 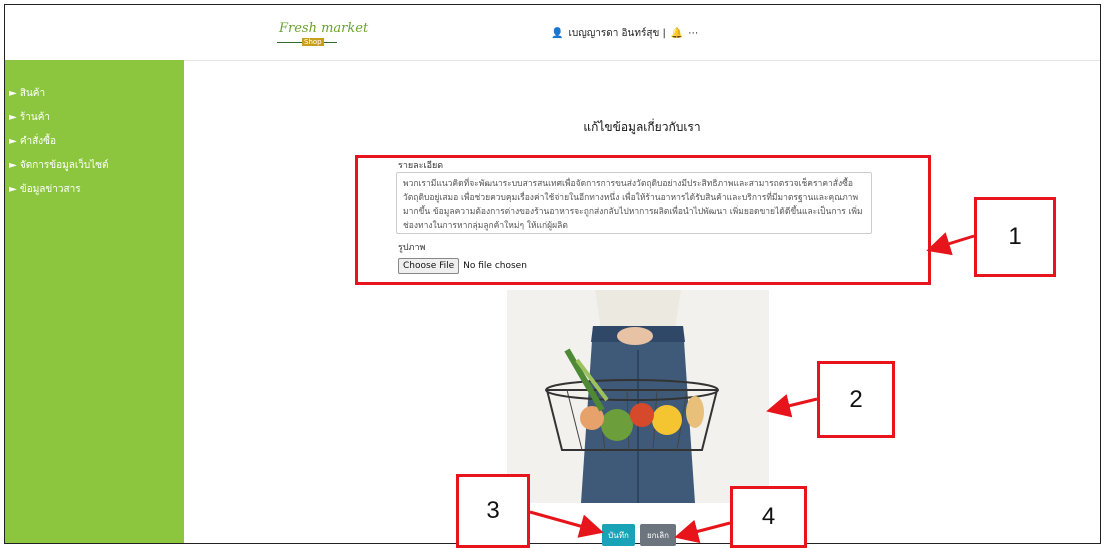 I want to click on annotation-label-3: 3, so click(x=493, y=511).